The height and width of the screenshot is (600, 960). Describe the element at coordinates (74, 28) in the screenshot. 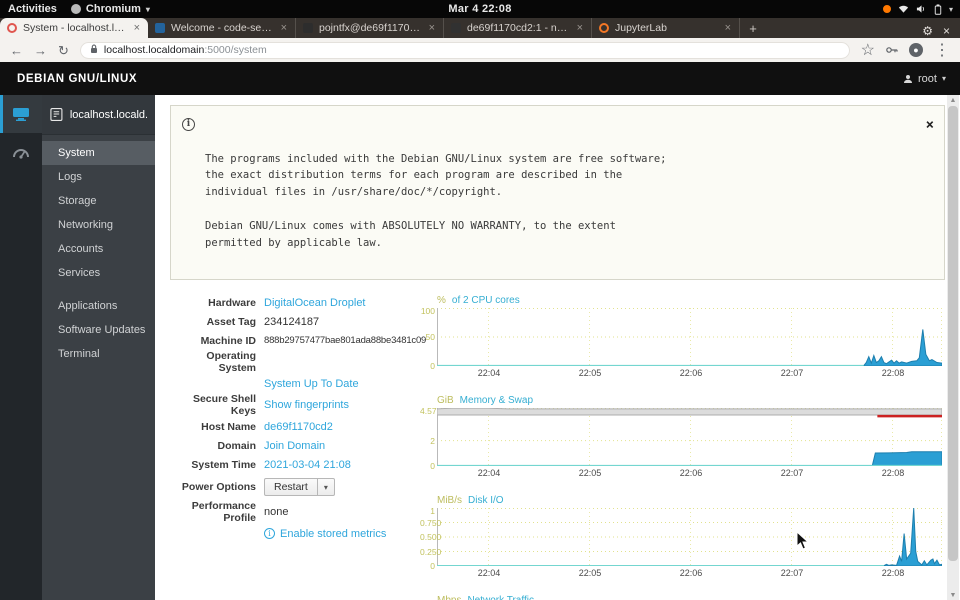

I see `browser-tab-1: System - localhost.locald… ×` at that location.